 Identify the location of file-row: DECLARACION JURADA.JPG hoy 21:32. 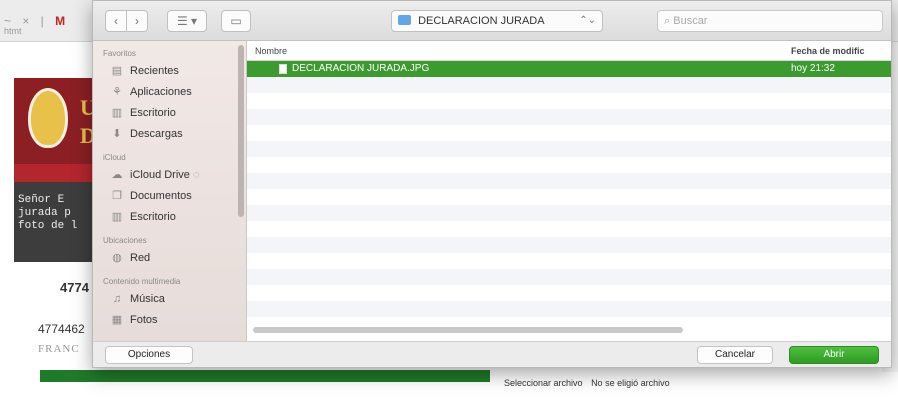
(569, 69).